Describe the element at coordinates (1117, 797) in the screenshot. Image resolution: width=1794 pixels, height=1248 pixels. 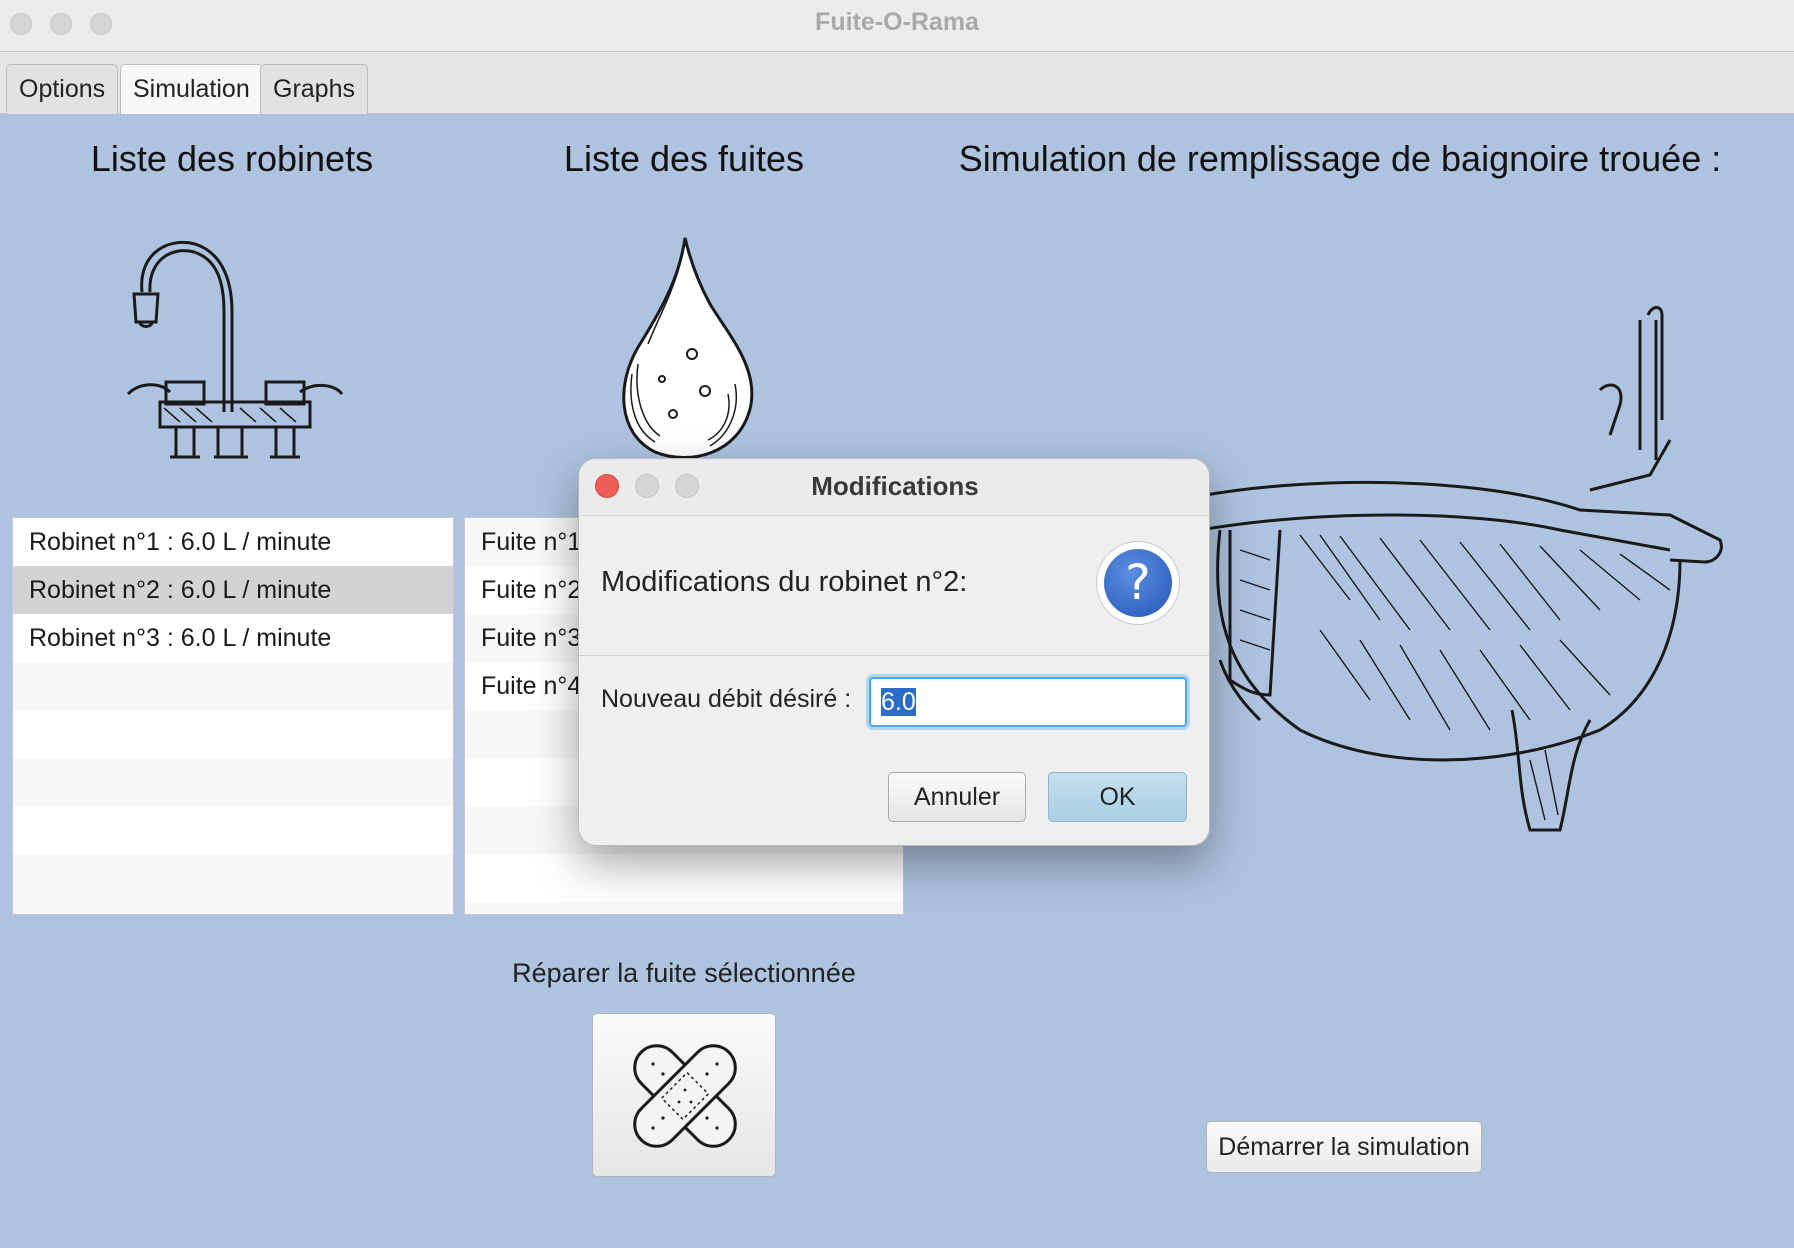
I see `ok-button: OK` at that location.